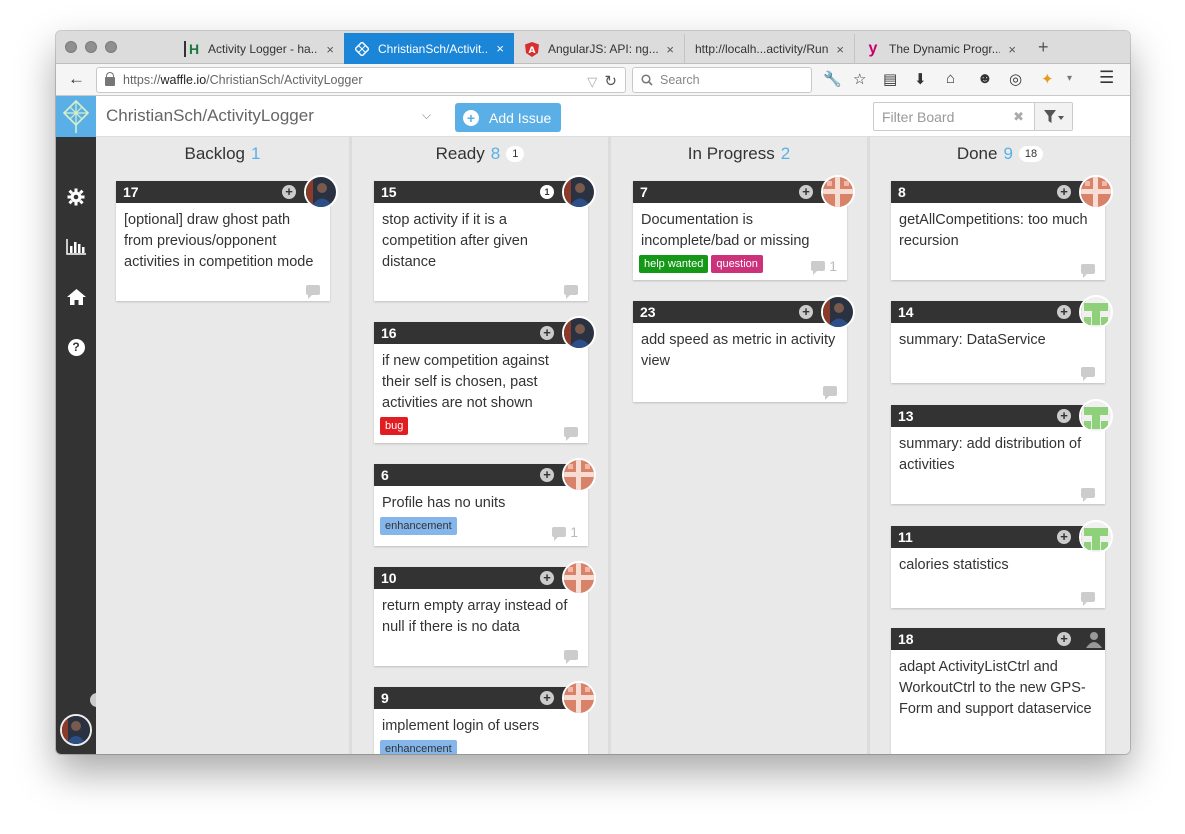 The height and width of the screenshot is (834, 1185). I want to click on column-pill: 18, so click(1031, 154).